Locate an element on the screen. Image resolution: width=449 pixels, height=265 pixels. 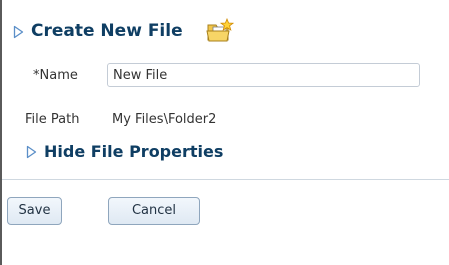
properties-disclosure-triangle-icon is located at coordinates (31, 152).